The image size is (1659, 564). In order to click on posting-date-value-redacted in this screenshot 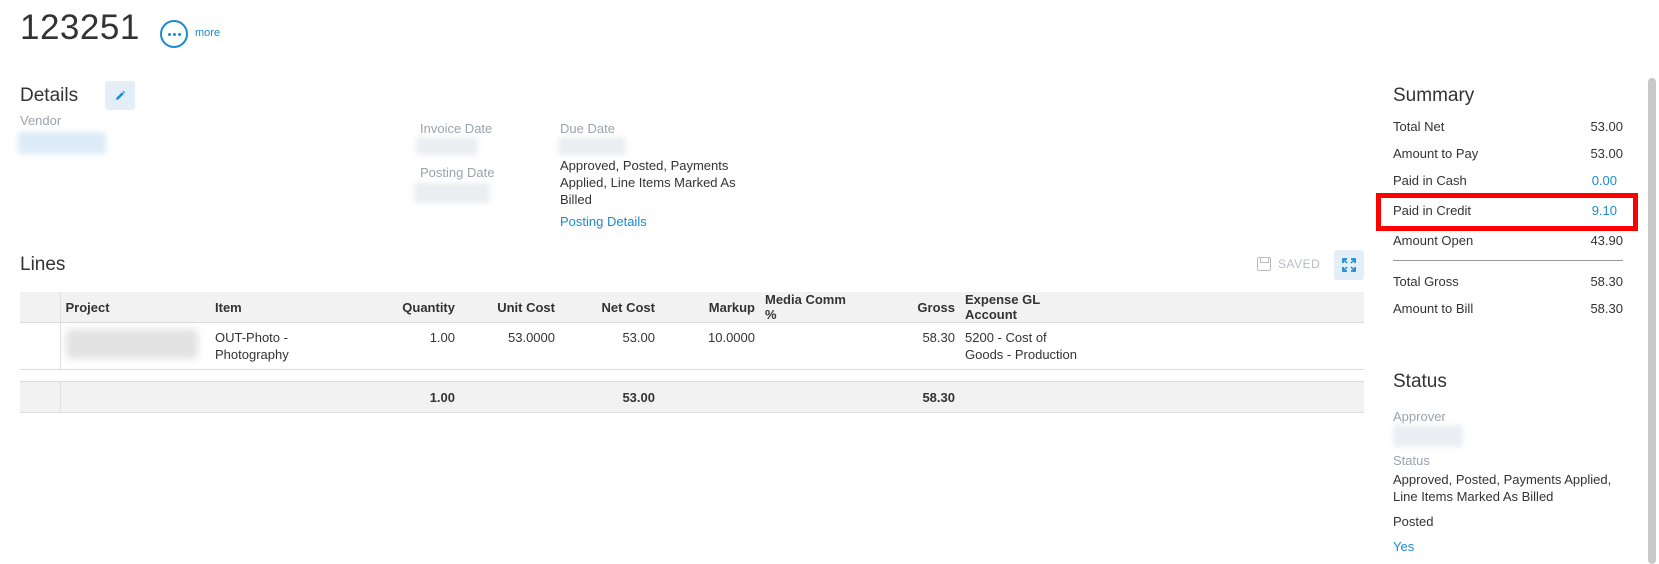, I will do `click(452, 193)`.